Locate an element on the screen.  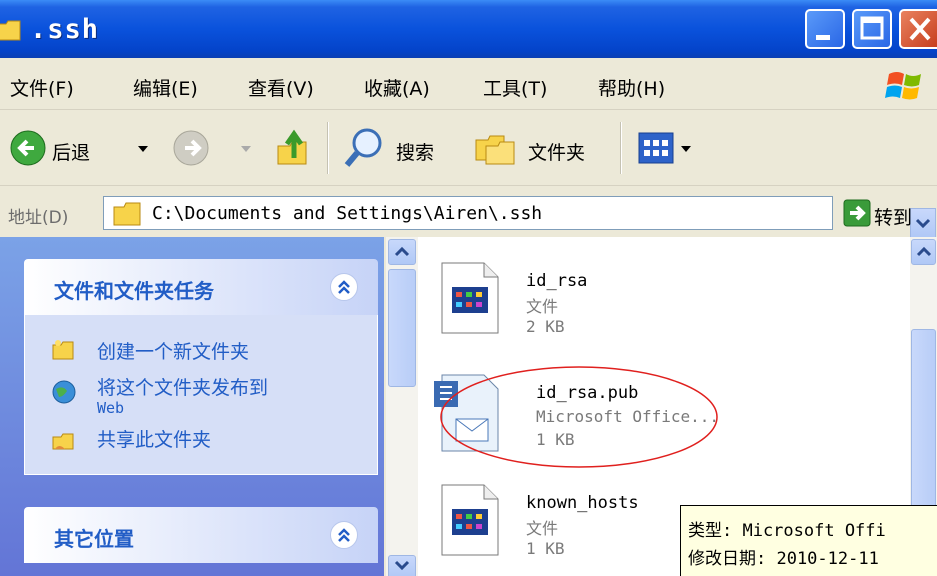
close-button is located at coordinates (918, 29).